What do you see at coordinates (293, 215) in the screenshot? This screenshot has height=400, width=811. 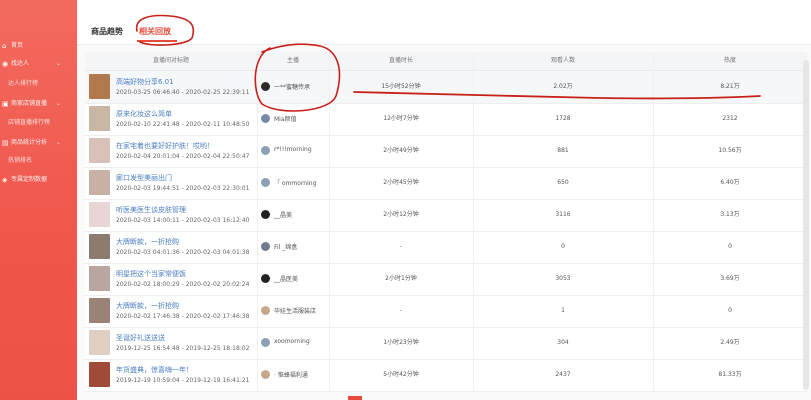 I see `cell-anchor: __晶美` at bounding box center [293, 215].